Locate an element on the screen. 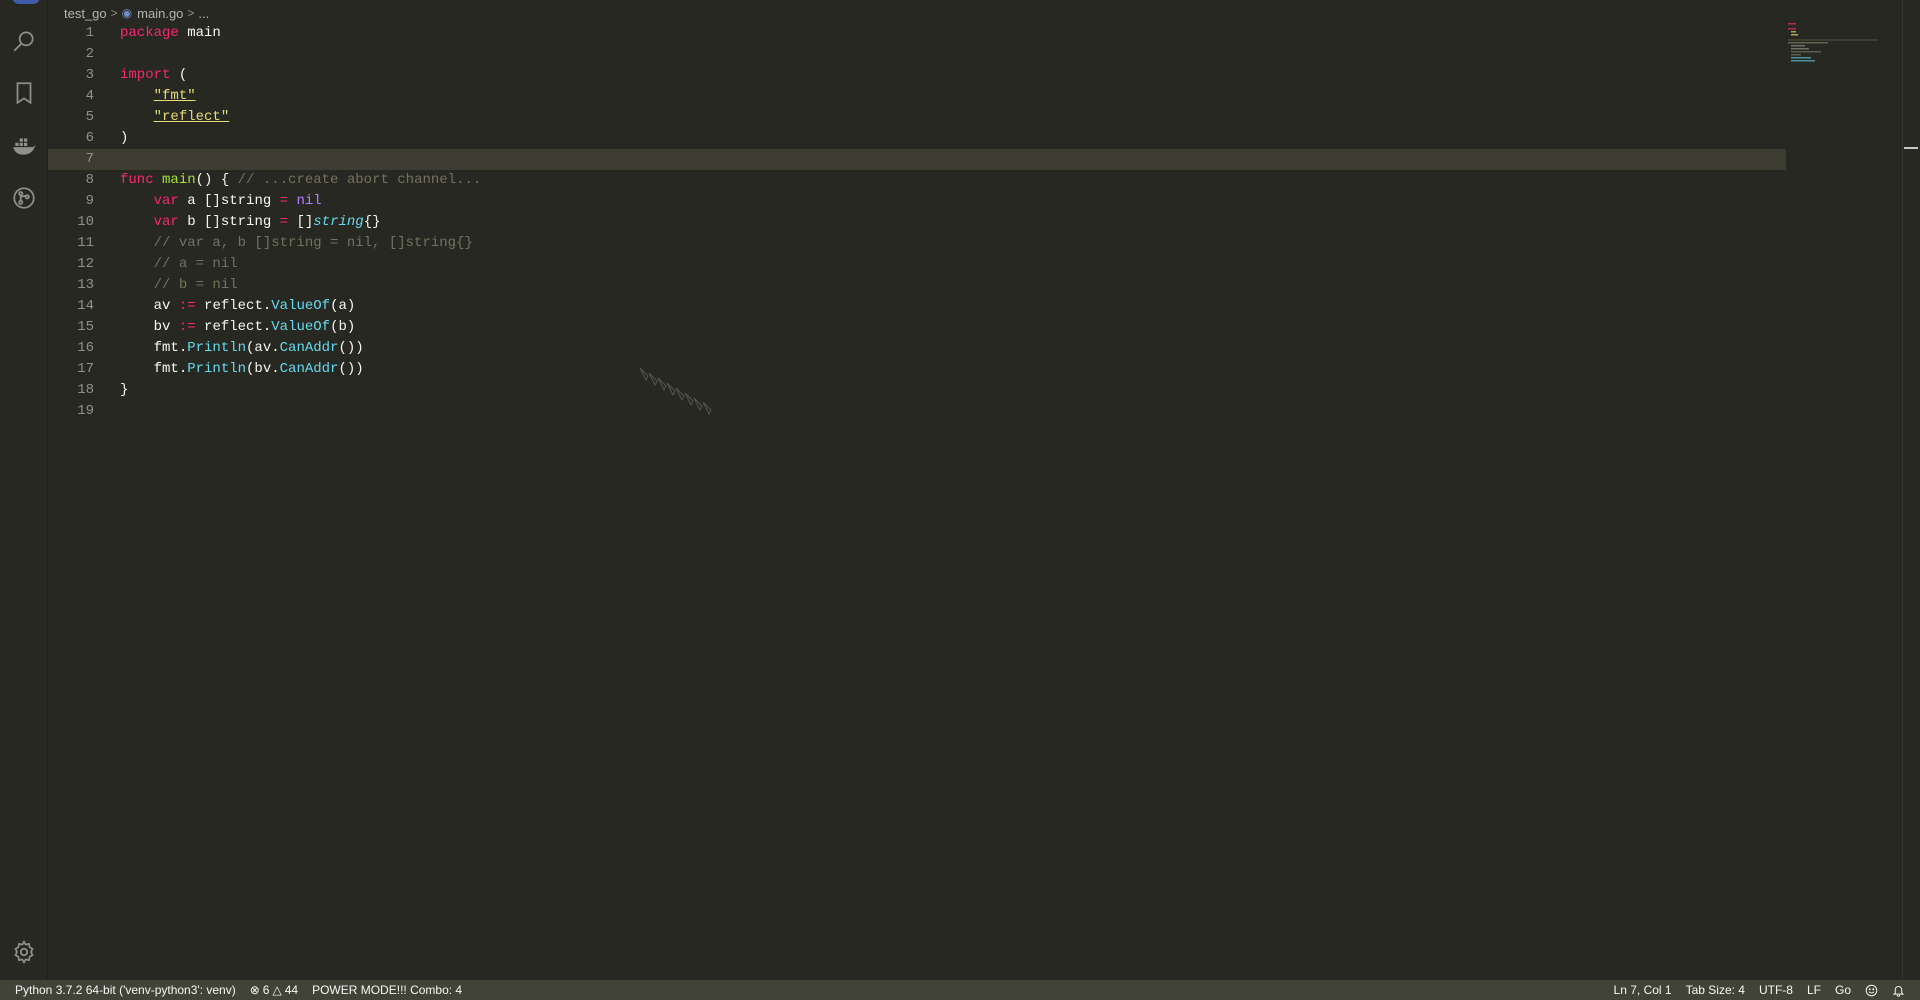  code-line: 2 is located at coordinates (917, 54).